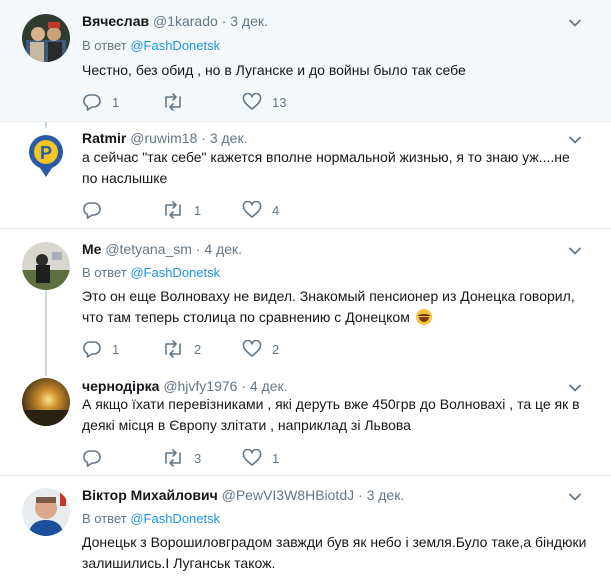 The width and height of the screenshot is (611, 579). I want to click on tweet-header: Ratmir @ruwim18 · 3 дек., so click(164, 138).